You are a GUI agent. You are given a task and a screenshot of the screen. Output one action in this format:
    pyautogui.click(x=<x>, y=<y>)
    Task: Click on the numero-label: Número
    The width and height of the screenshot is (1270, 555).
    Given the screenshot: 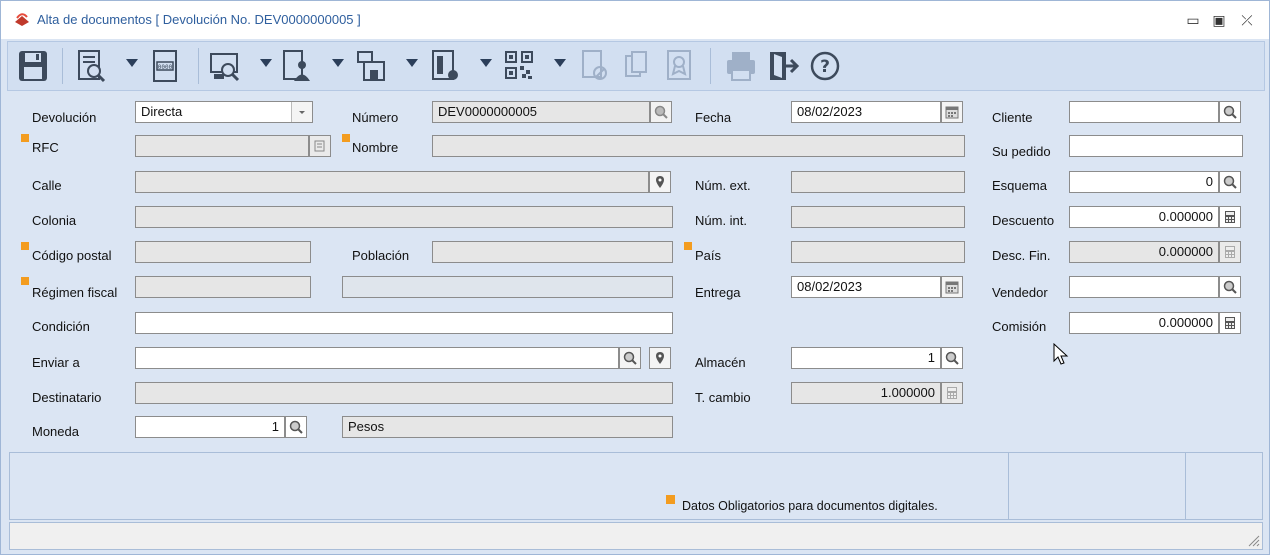 What is the action you would take?
    pyautogui.click(x=375, y=117)
    